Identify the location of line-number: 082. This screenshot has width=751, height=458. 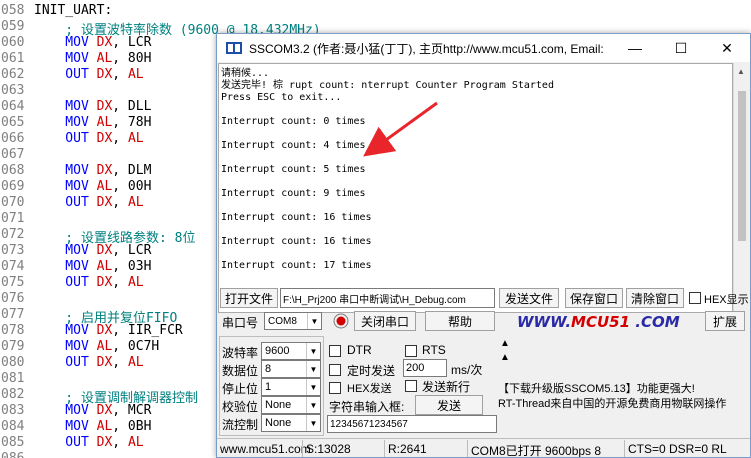
(13, 394).